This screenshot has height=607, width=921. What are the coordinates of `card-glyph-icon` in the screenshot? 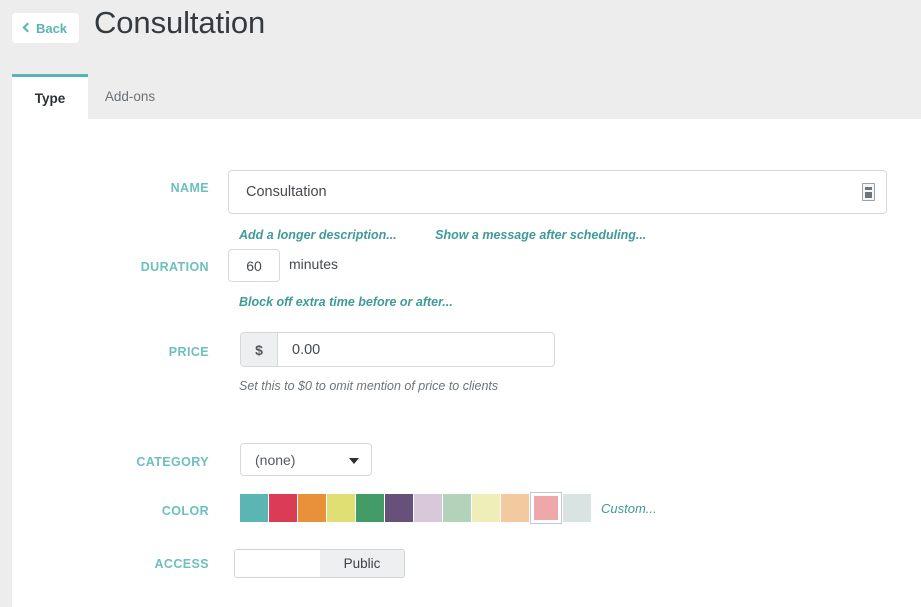 It's located at (868, 192).